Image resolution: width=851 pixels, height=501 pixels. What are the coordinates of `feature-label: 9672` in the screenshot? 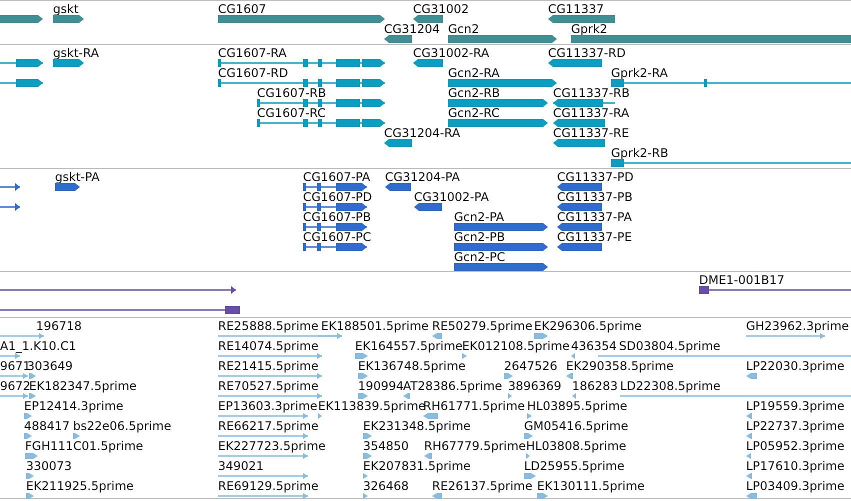 It's located at (15, 386).